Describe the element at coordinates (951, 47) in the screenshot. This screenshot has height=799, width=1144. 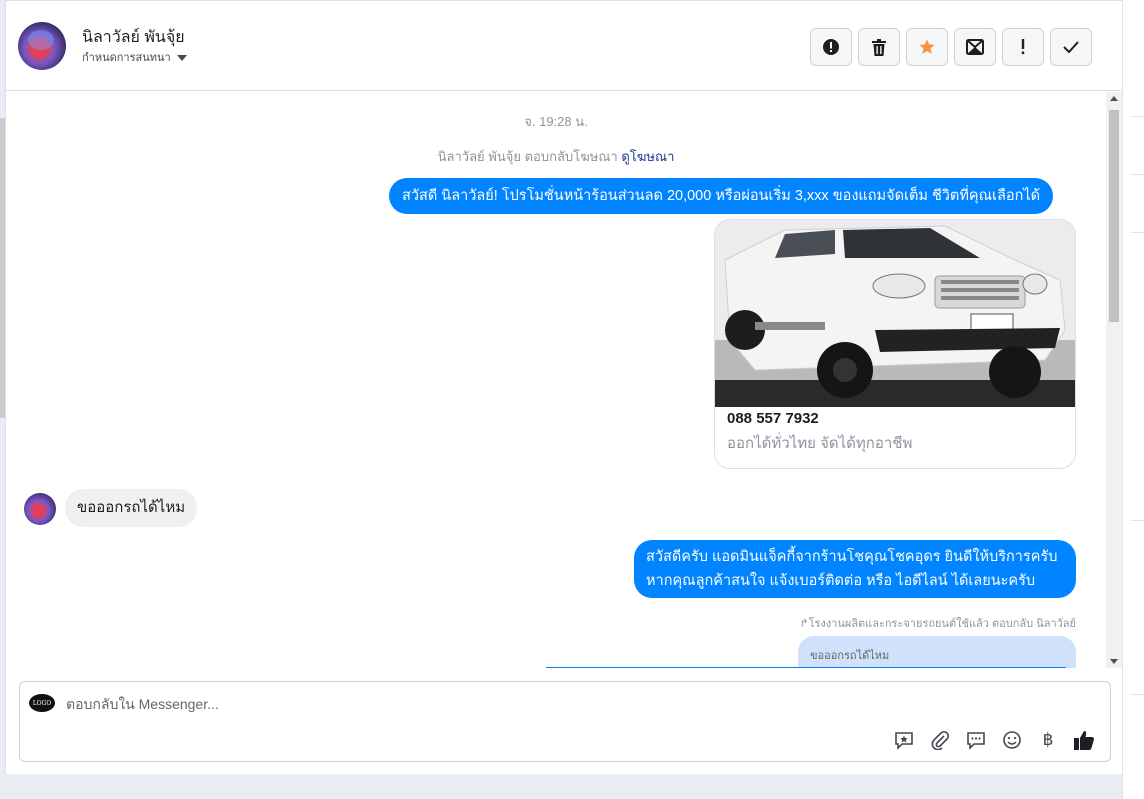
I see `header-actions` at that location.